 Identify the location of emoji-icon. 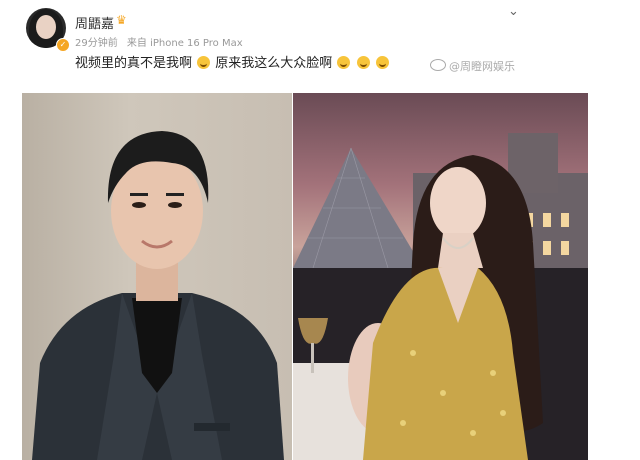
(204, 62).